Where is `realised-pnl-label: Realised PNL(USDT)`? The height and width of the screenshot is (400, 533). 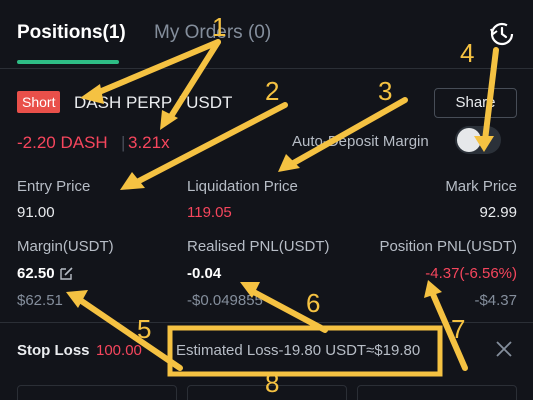 realised-pnl-label: Realised PNL(USDT) is located at coordinates (258, 246).